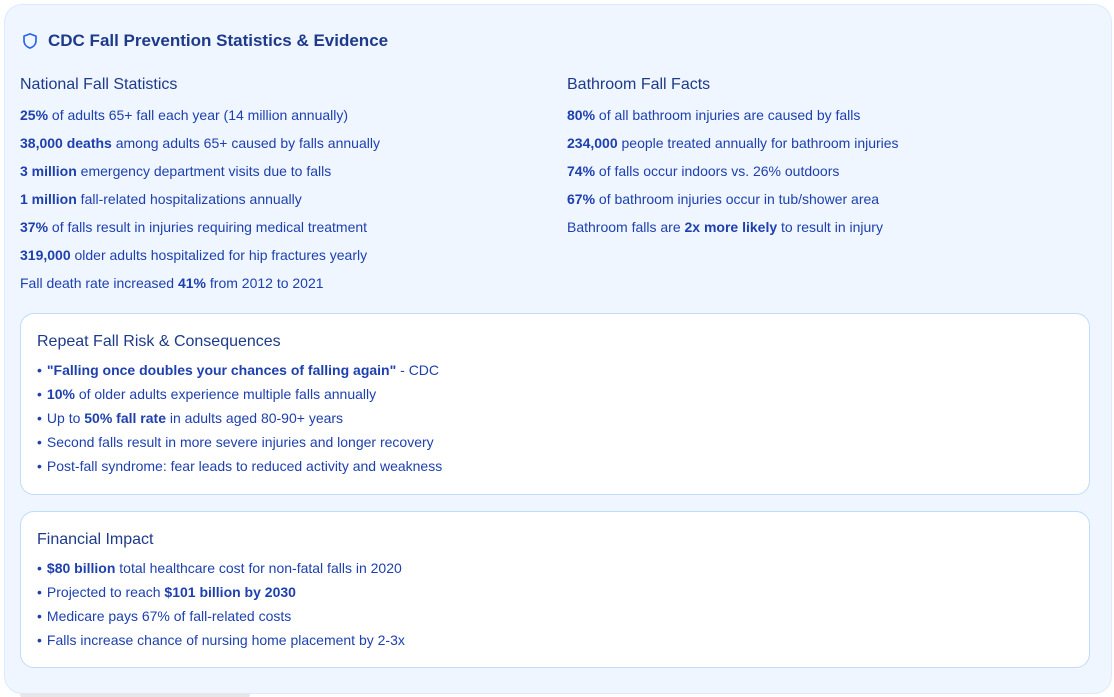  What do you see at coordinates (99, 84) in the screenshot?
I see `national-stats-heading: National Fall Statistics` at bounding box center [99, 84].